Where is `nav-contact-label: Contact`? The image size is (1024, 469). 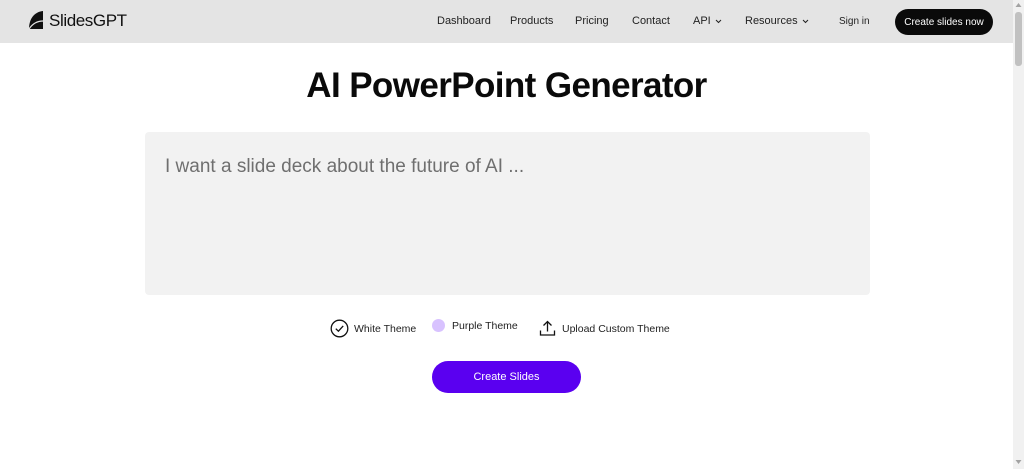 nav-contact-label: Contact is located at coordinates (651, 21).